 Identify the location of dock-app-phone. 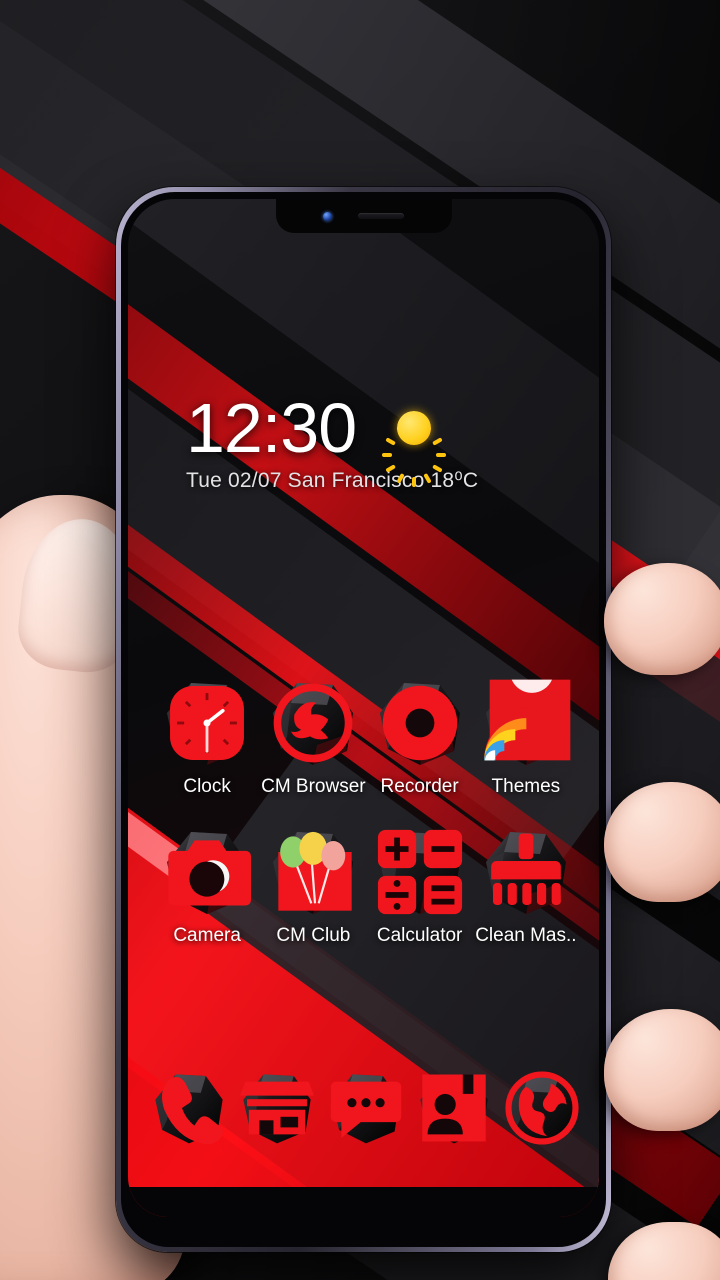
(189, 1108).